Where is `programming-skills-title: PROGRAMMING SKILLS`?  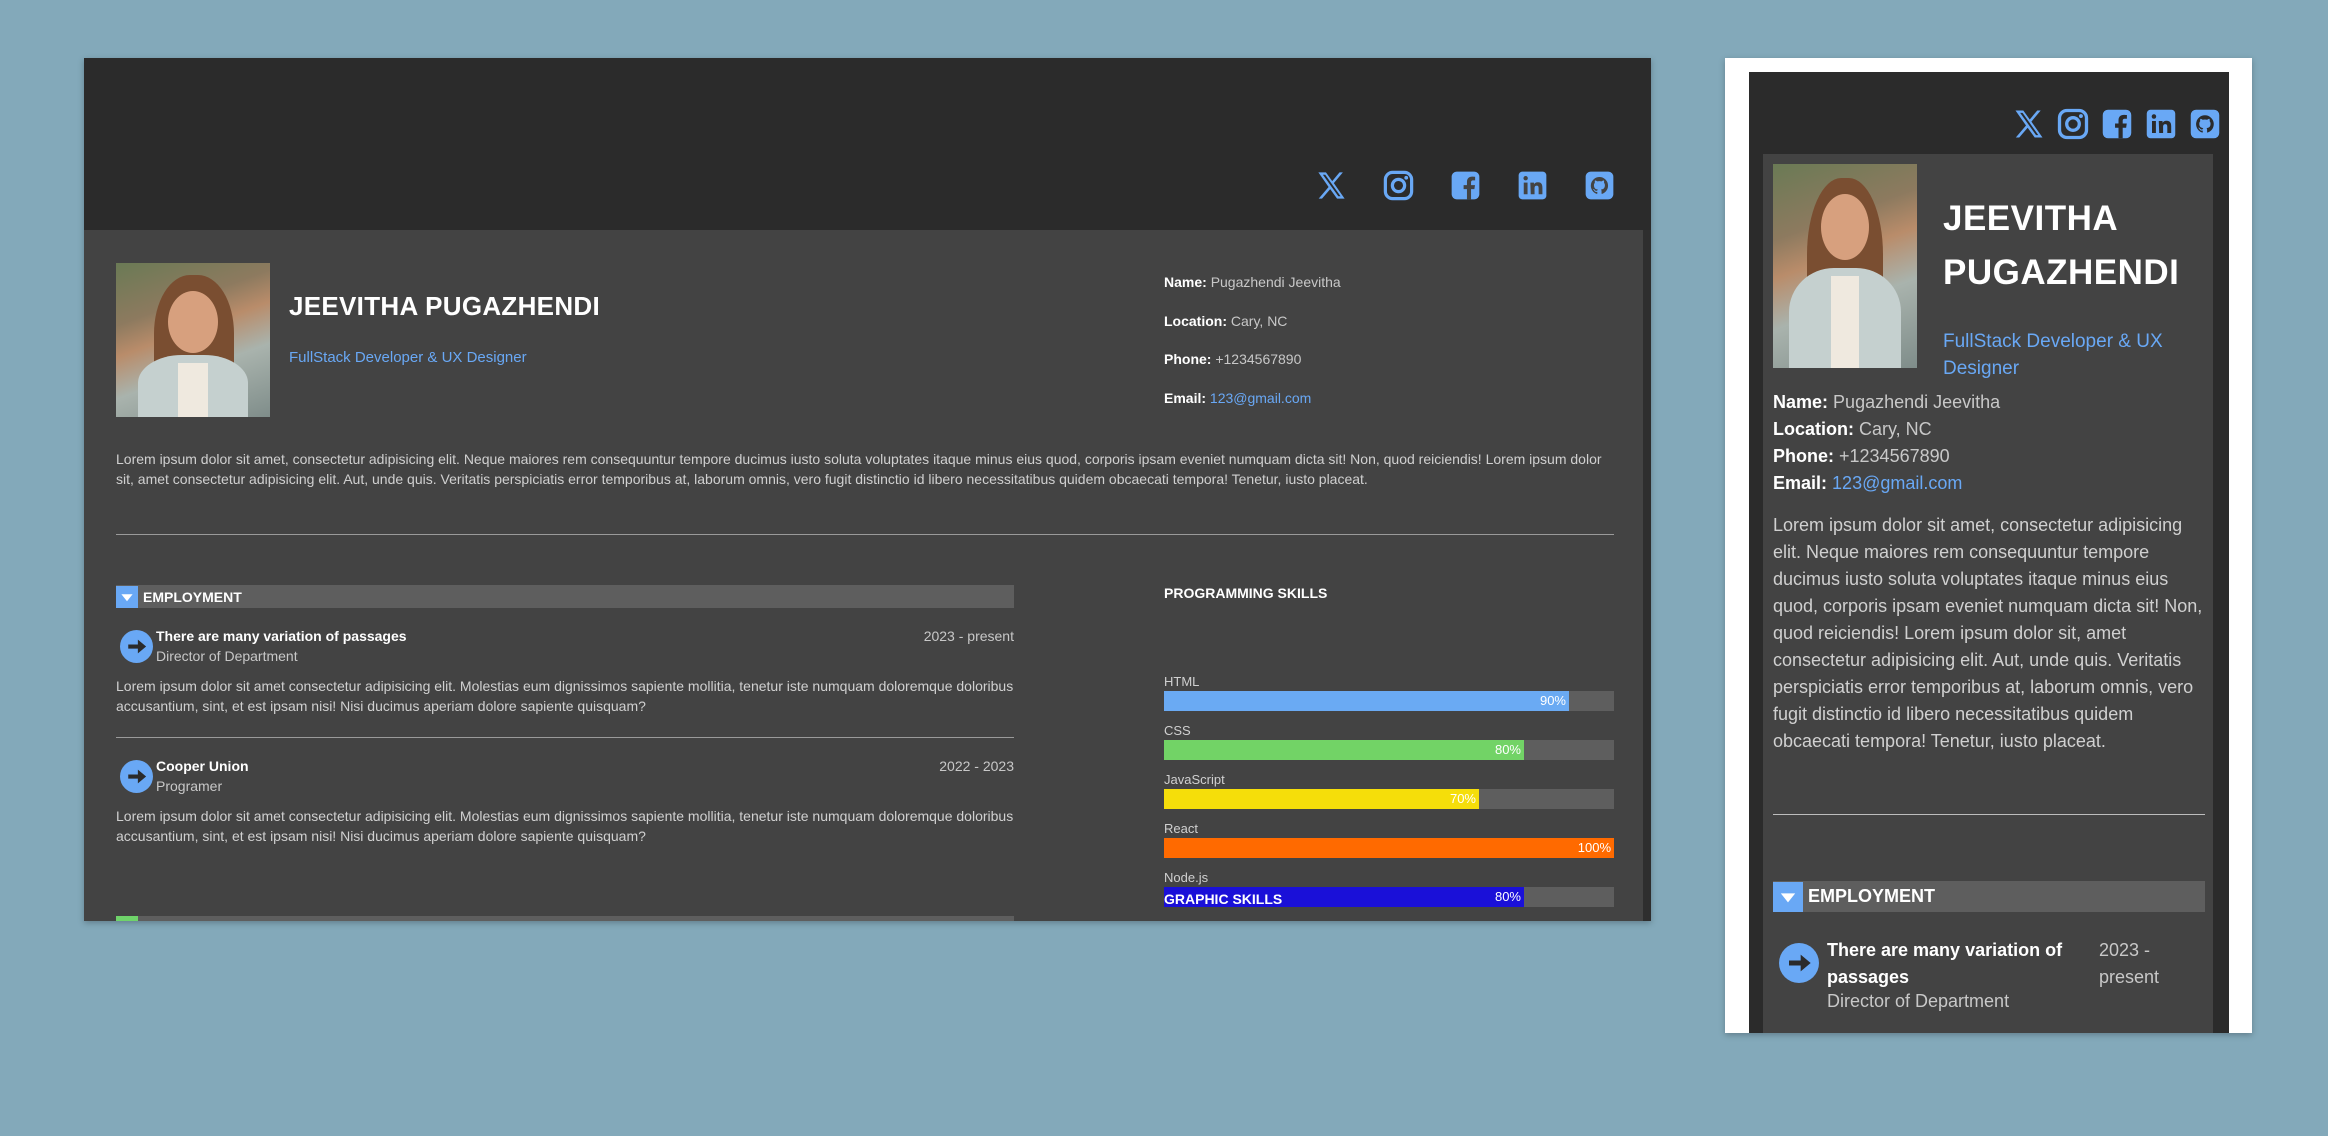 programming-skills-title: PROGRAMMING SKILLS is located at coordinates (1246, 593).